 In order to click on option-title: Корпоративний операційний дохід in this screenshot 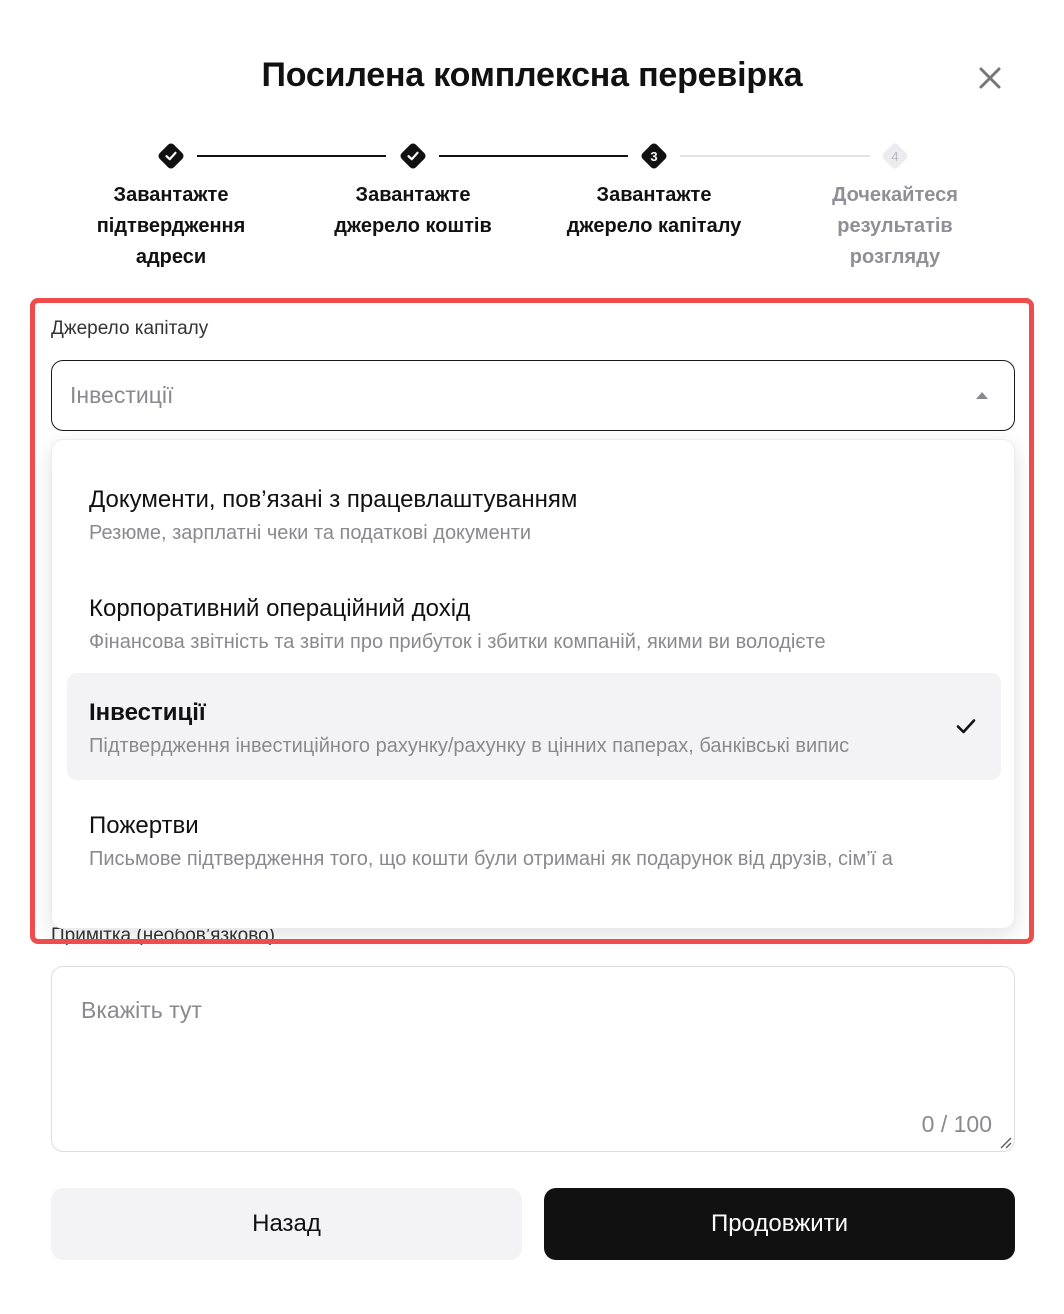, I will do `click(280, 608)`.